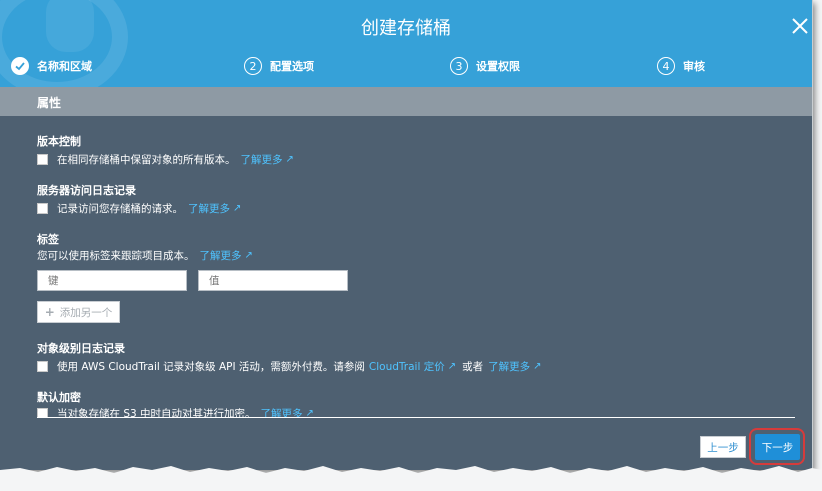 The width and height of the screenshot is (822, 491). I want to click on step-name-and-region: 名称和区域, so click(51, 66).